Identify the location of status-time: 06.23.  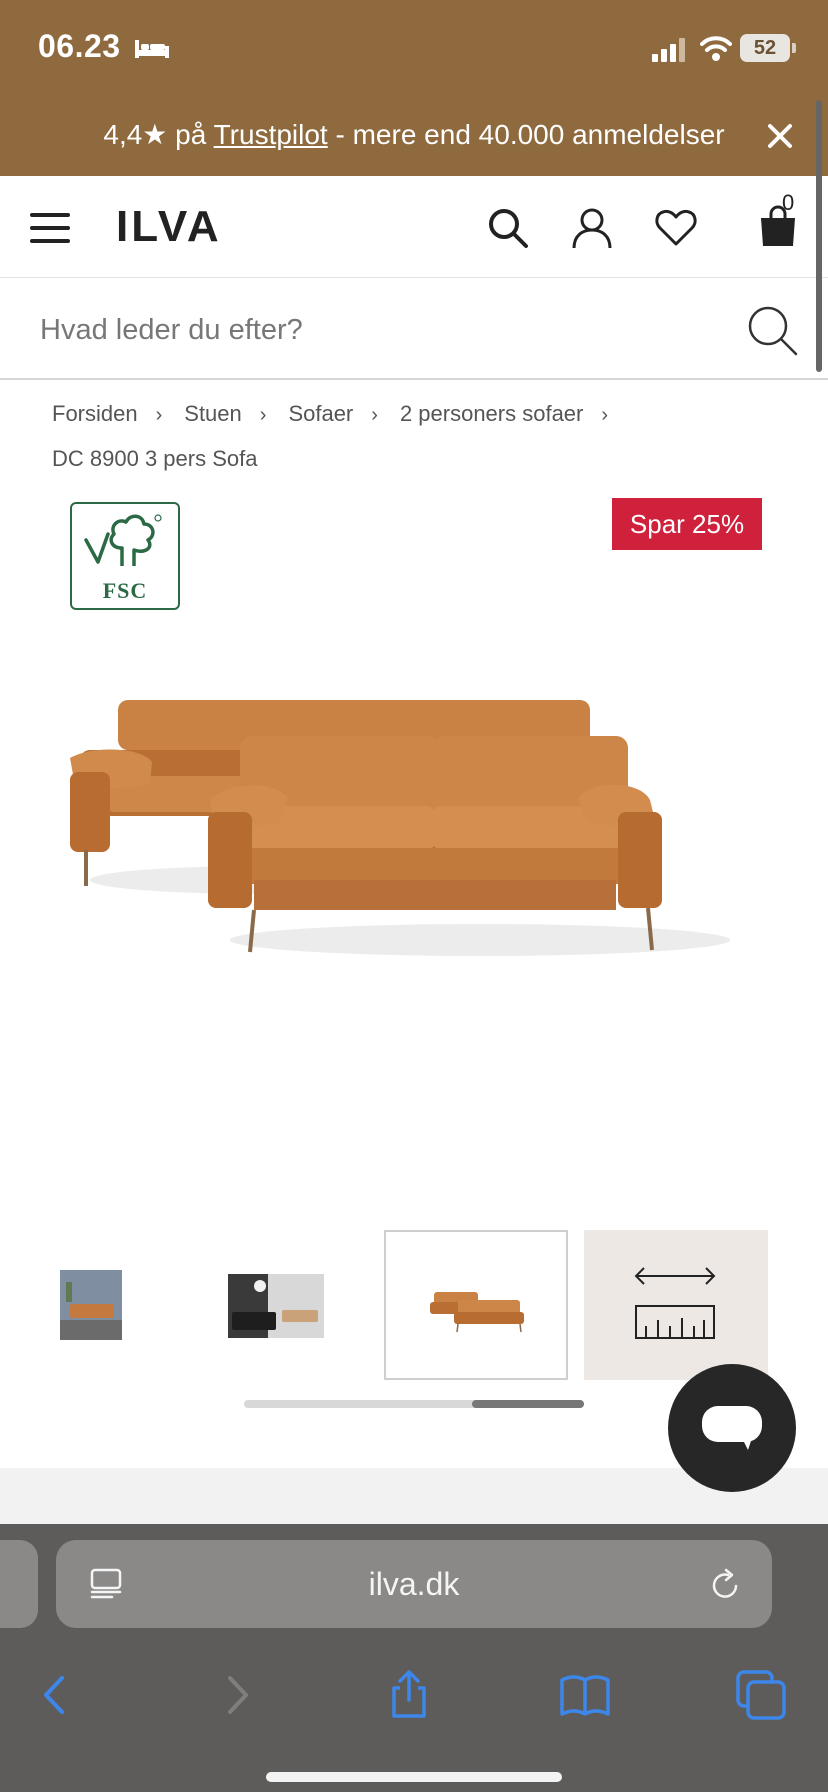
(79, 46).